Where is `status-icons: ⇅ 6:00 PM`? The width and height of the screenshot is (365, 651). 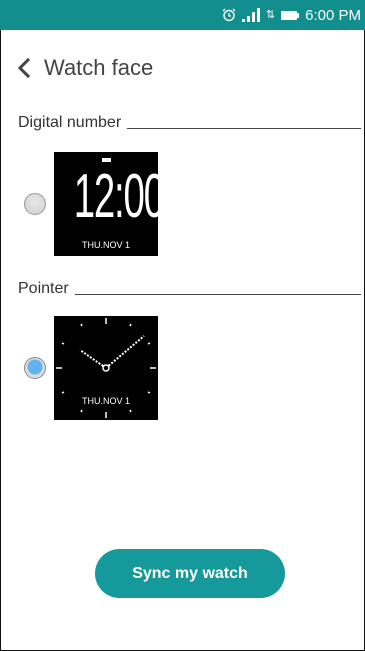 status-icons: ⇅ 6:00 PM is located at coordinates (291, 15).